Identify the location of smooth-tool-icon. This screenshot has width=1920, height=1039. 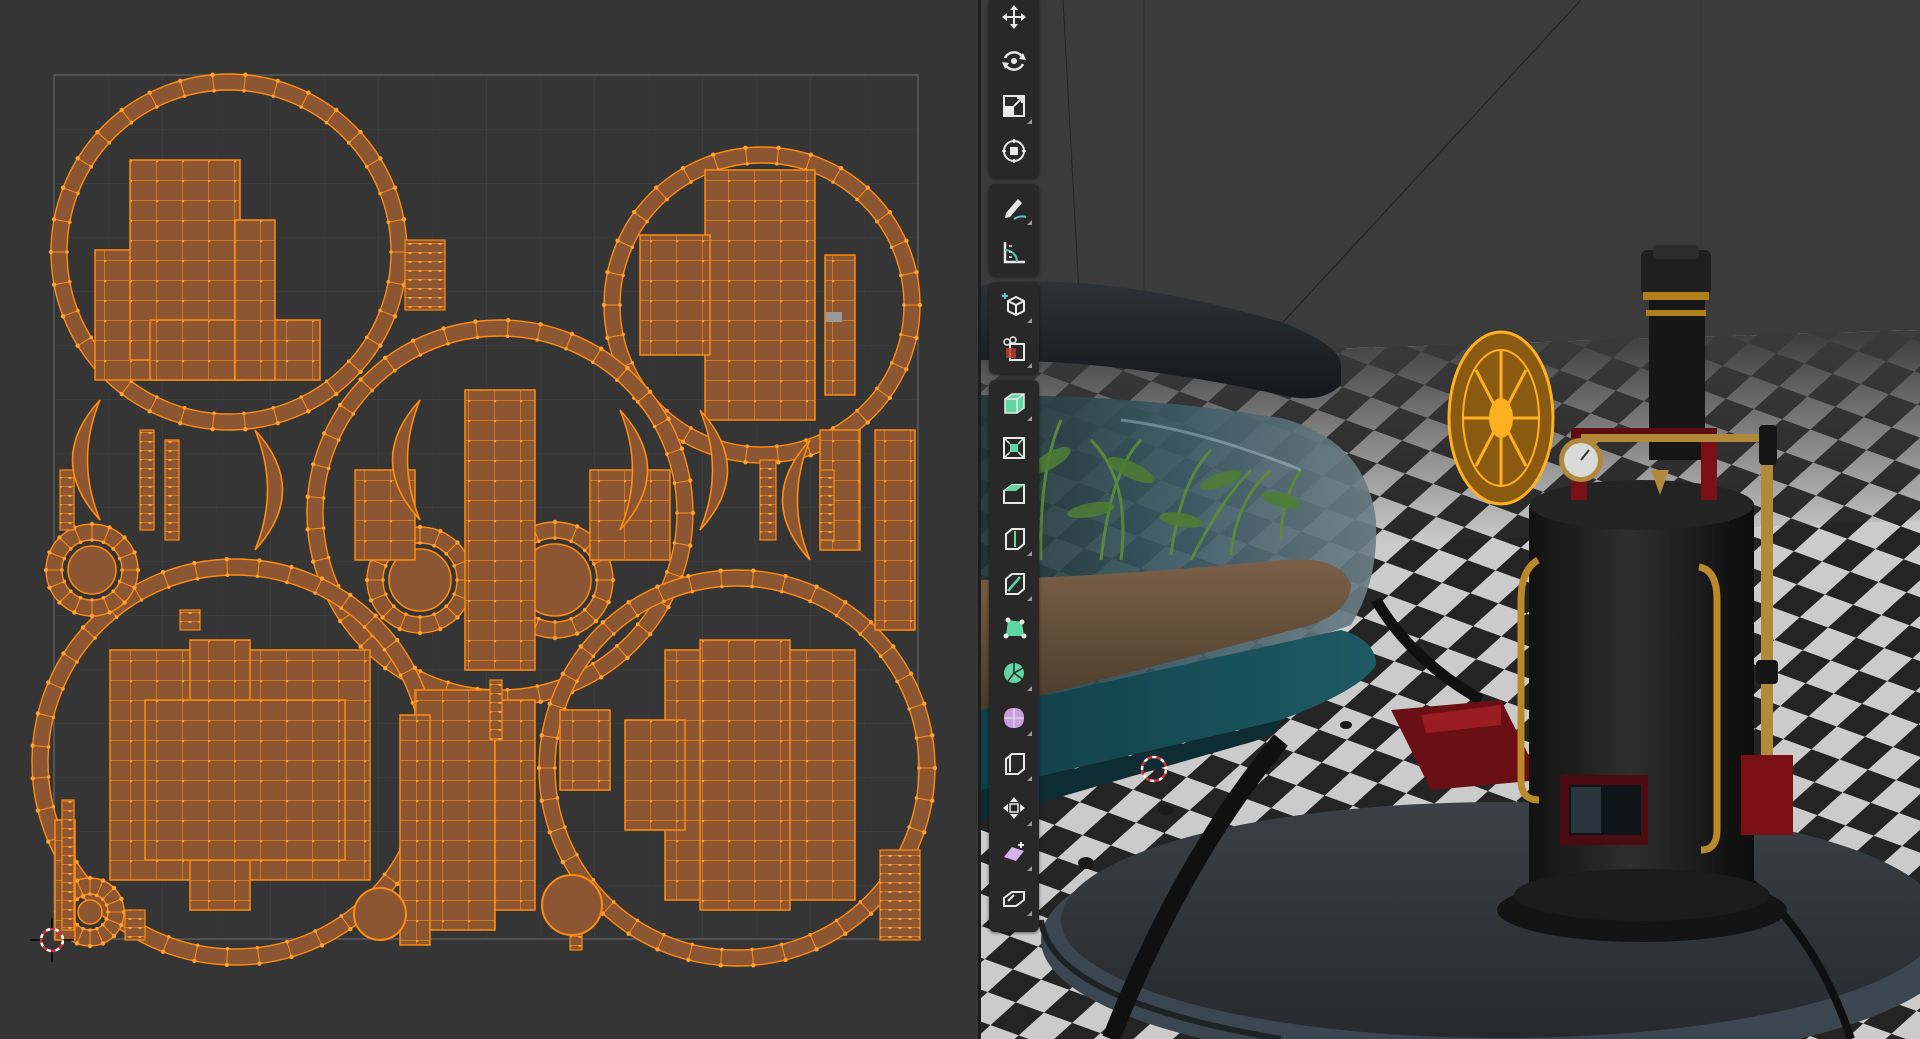
(1014, 718).